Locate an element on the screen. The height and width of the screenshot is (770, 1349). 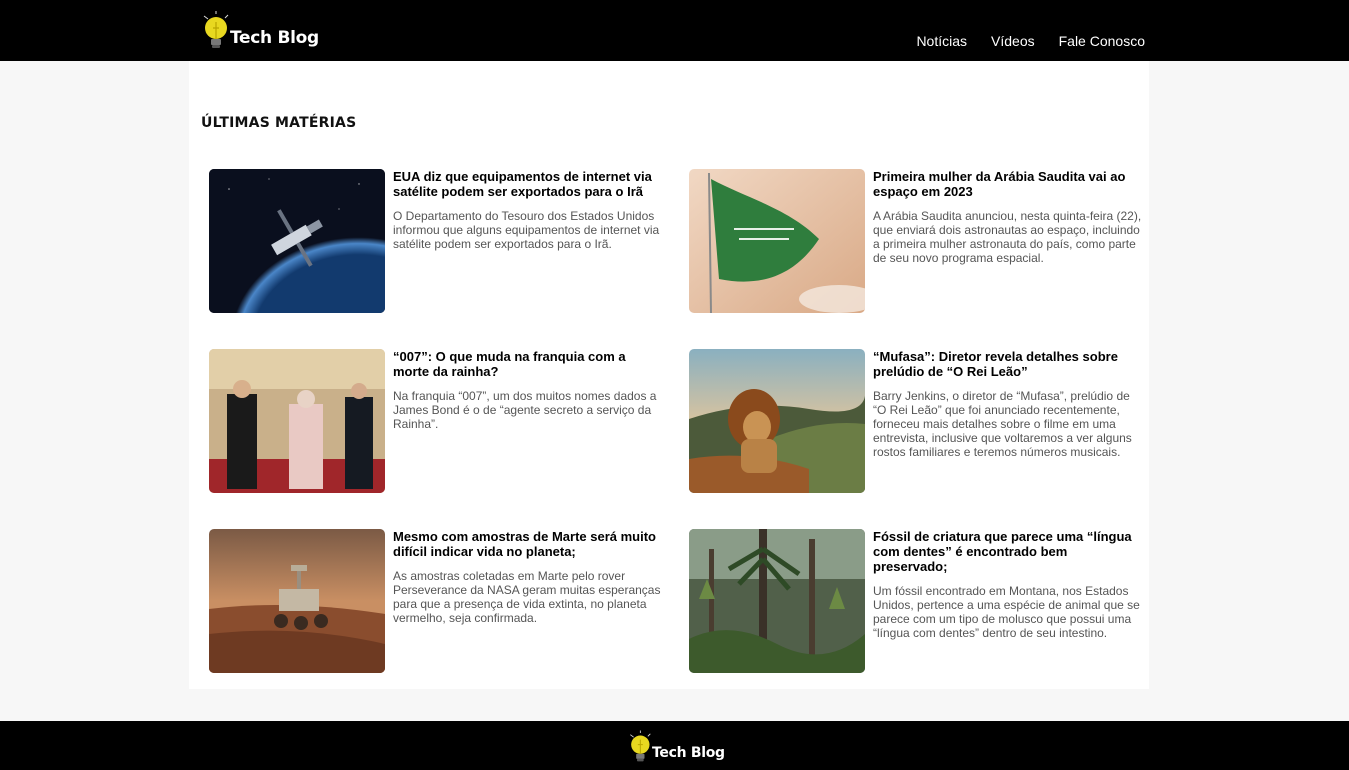
nav-link-videos: Vídeos is located at coordinates (1013, 41).